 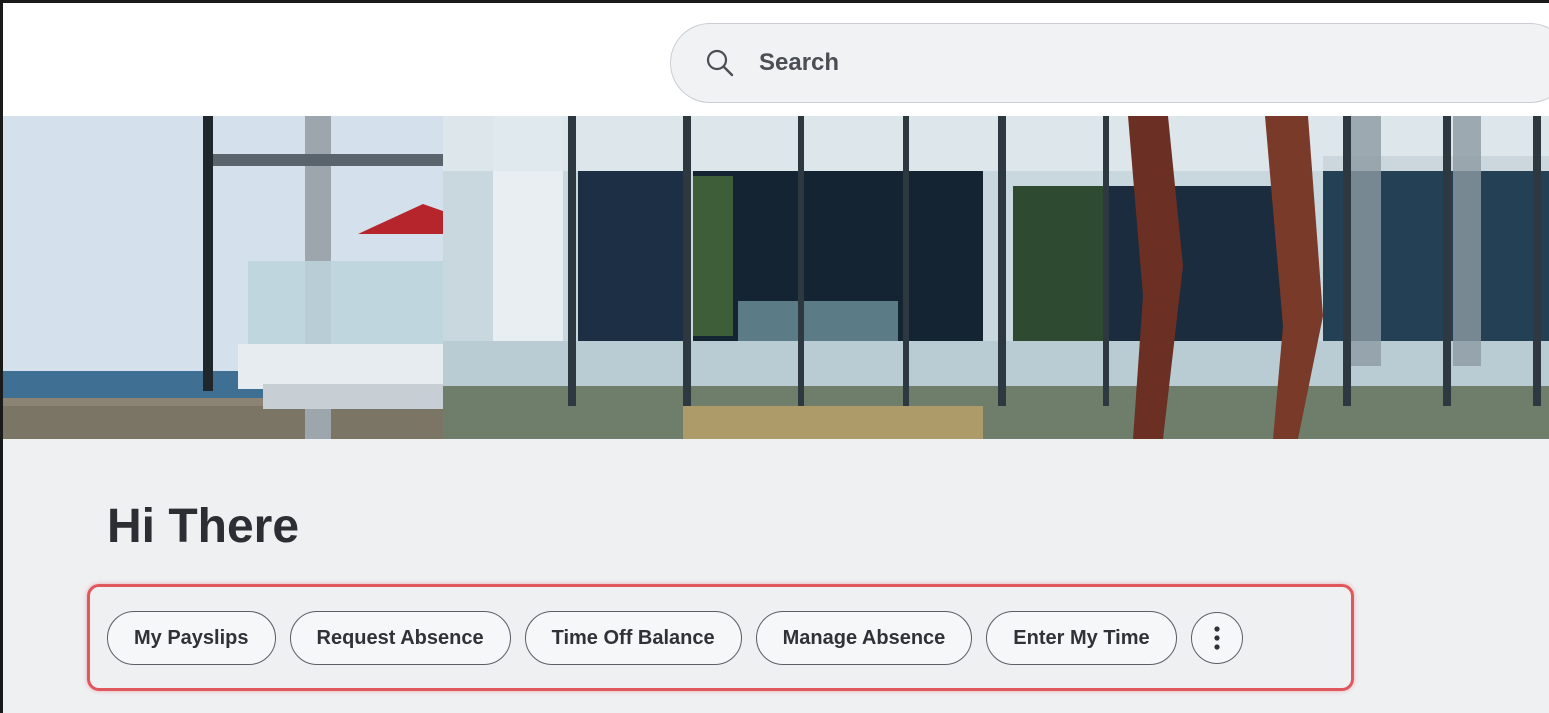 What do you see at coordinates (203, 526) in the screenshot?
I see `page-title: Hi There` at bounding box center [203, 526].